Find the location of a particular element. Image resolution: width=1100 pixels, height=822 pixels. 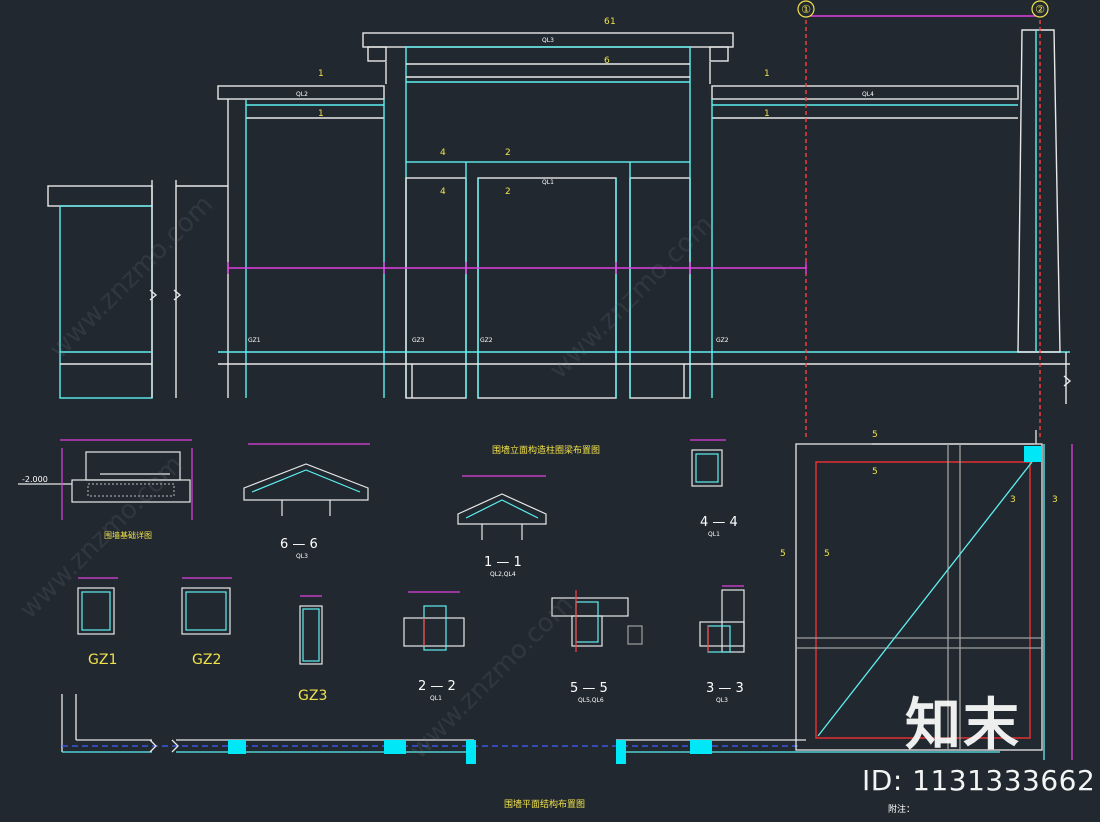

axis-bubbles: ① ② is located at coordinates (923, 9).